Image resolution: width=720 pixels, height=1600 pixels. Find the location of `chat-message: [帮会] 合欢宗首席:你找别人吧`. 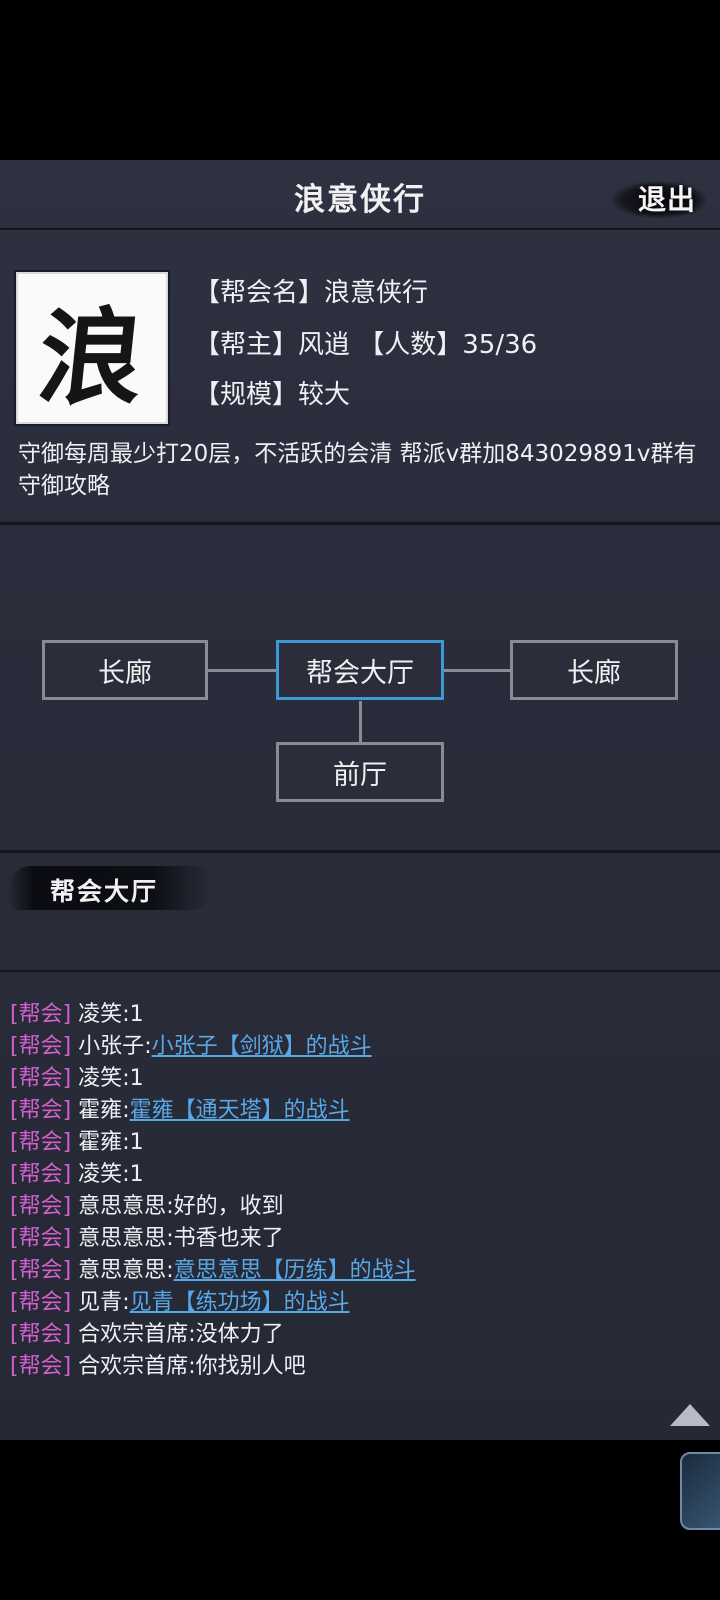

chat-message: [帮会] 合欢宗首席:你找别人吧 is located at coordinates (158, 1364).